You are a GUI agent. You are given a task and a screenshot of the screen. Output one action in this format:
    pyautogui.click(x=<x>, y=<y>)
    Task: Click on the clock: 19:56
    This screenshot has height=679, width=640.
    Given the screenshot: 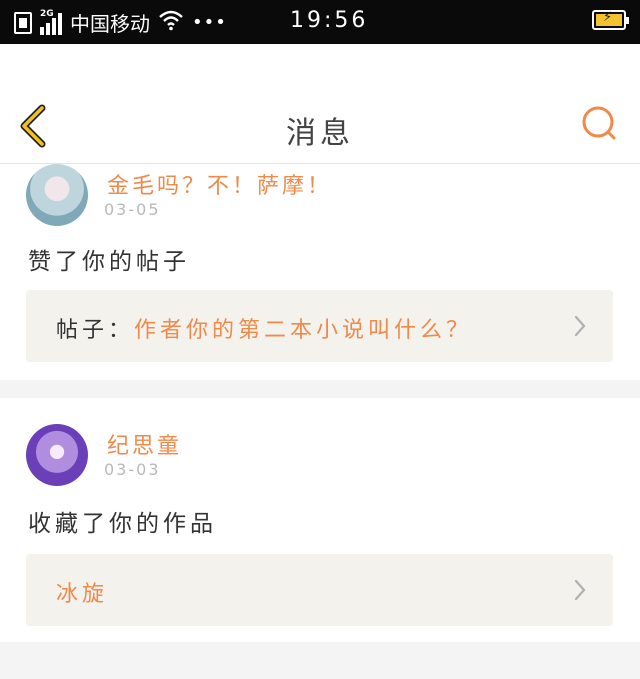 What is the action you would take?
    pyautogui.click(x=329, y=20)
    